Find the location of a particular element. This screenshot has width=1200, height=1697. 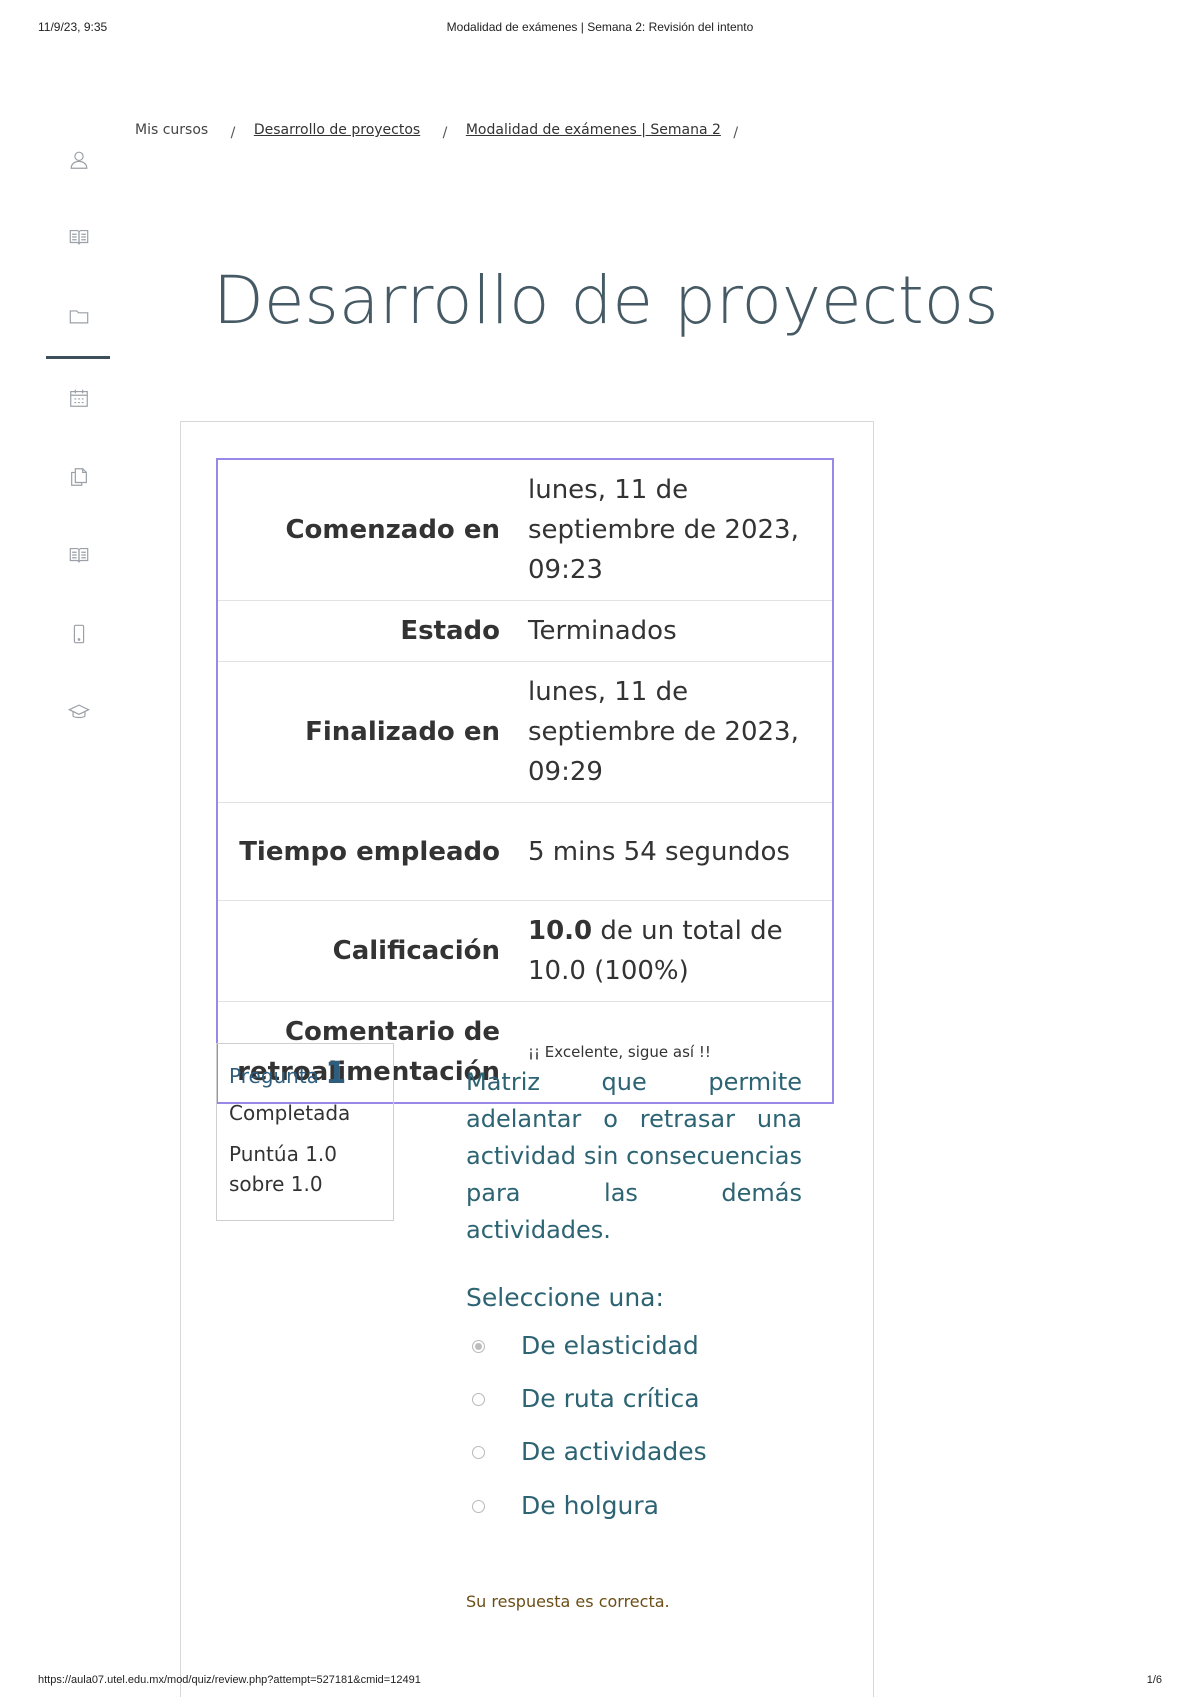

sidebar-item-calendar is located at coordinates (79, 398).